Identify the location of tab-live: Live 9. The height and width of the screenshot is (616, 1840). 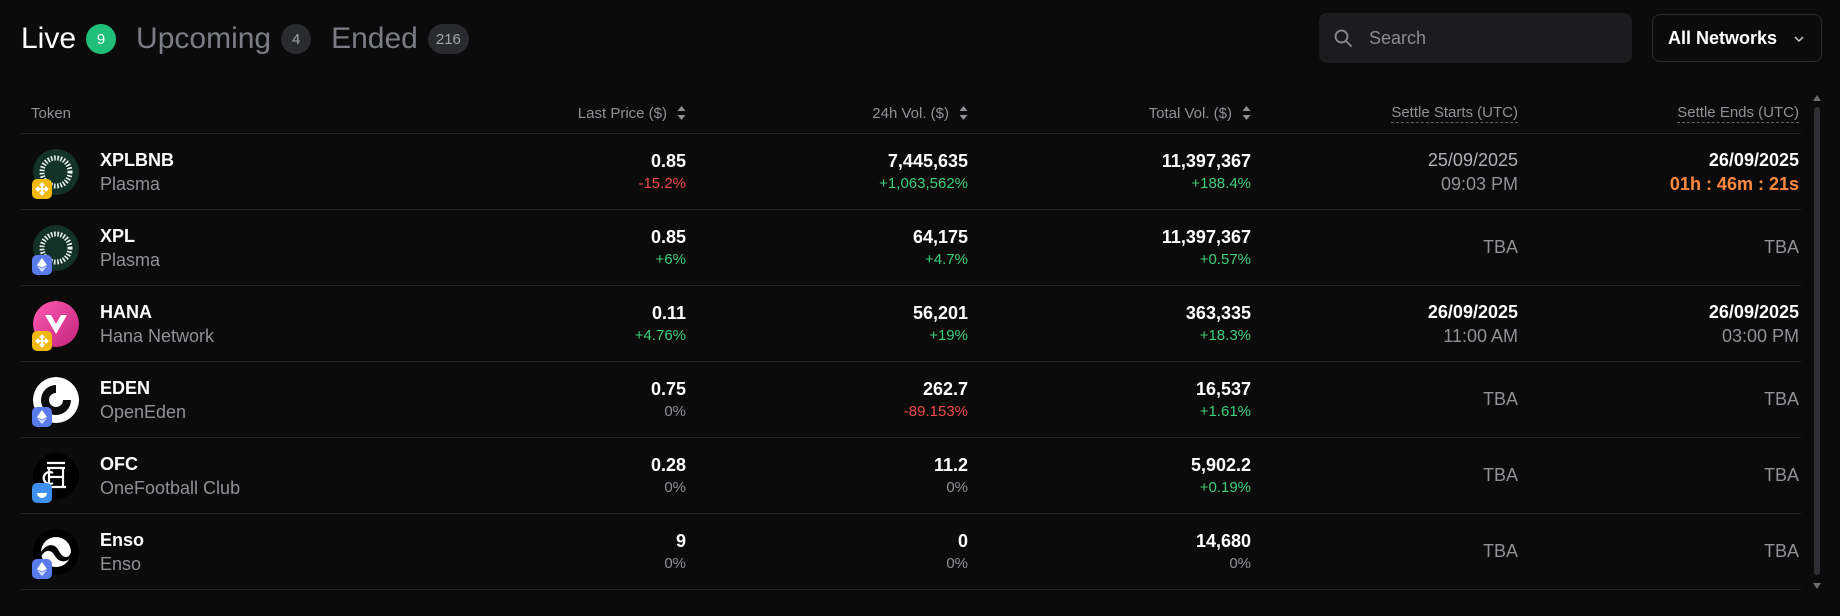
(69, 39).